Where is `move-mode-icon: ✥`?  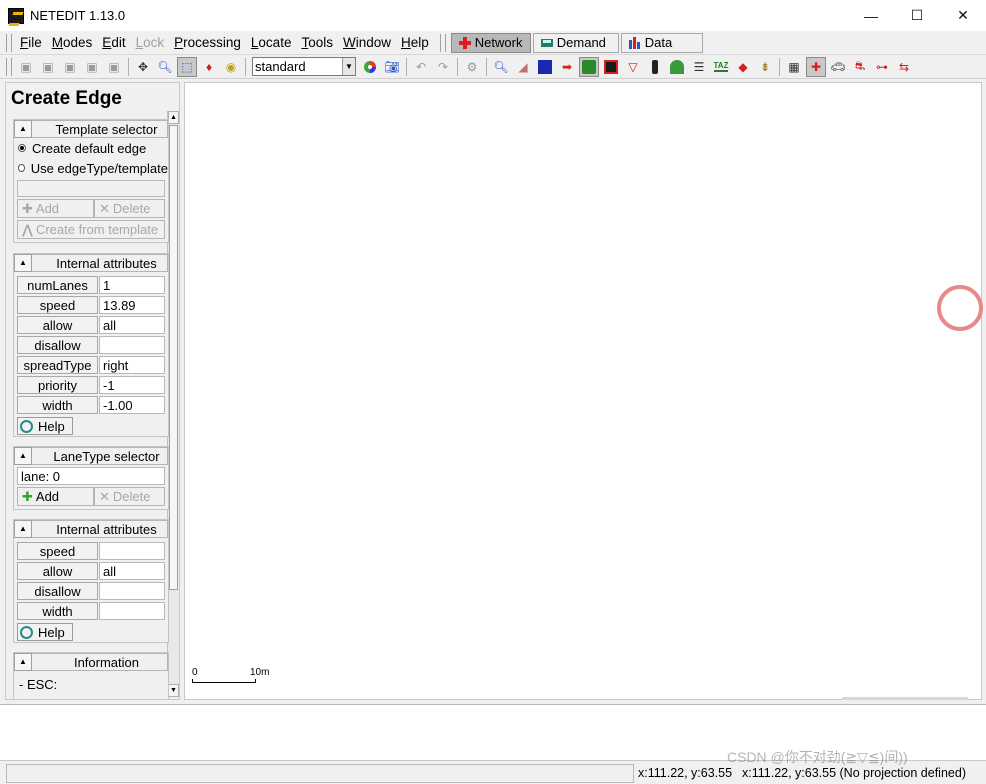
move-mode-icon: ✥ is located at coordinates (143, 67).